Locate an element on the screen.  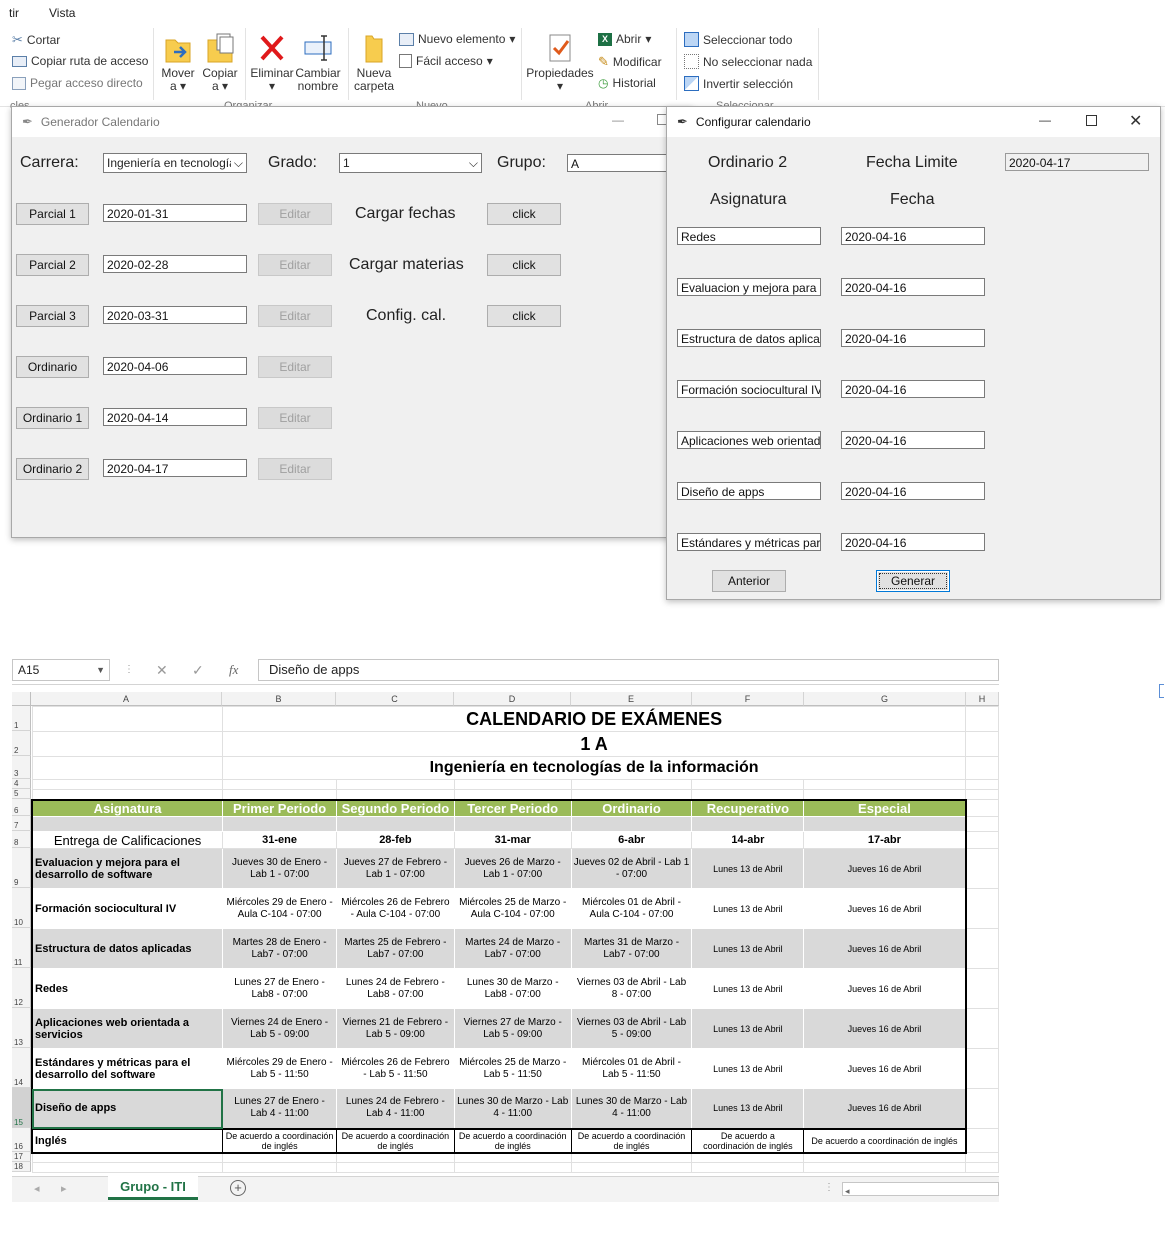
select-none-button: No seleccionar nada is located at coordinates (748, 61).